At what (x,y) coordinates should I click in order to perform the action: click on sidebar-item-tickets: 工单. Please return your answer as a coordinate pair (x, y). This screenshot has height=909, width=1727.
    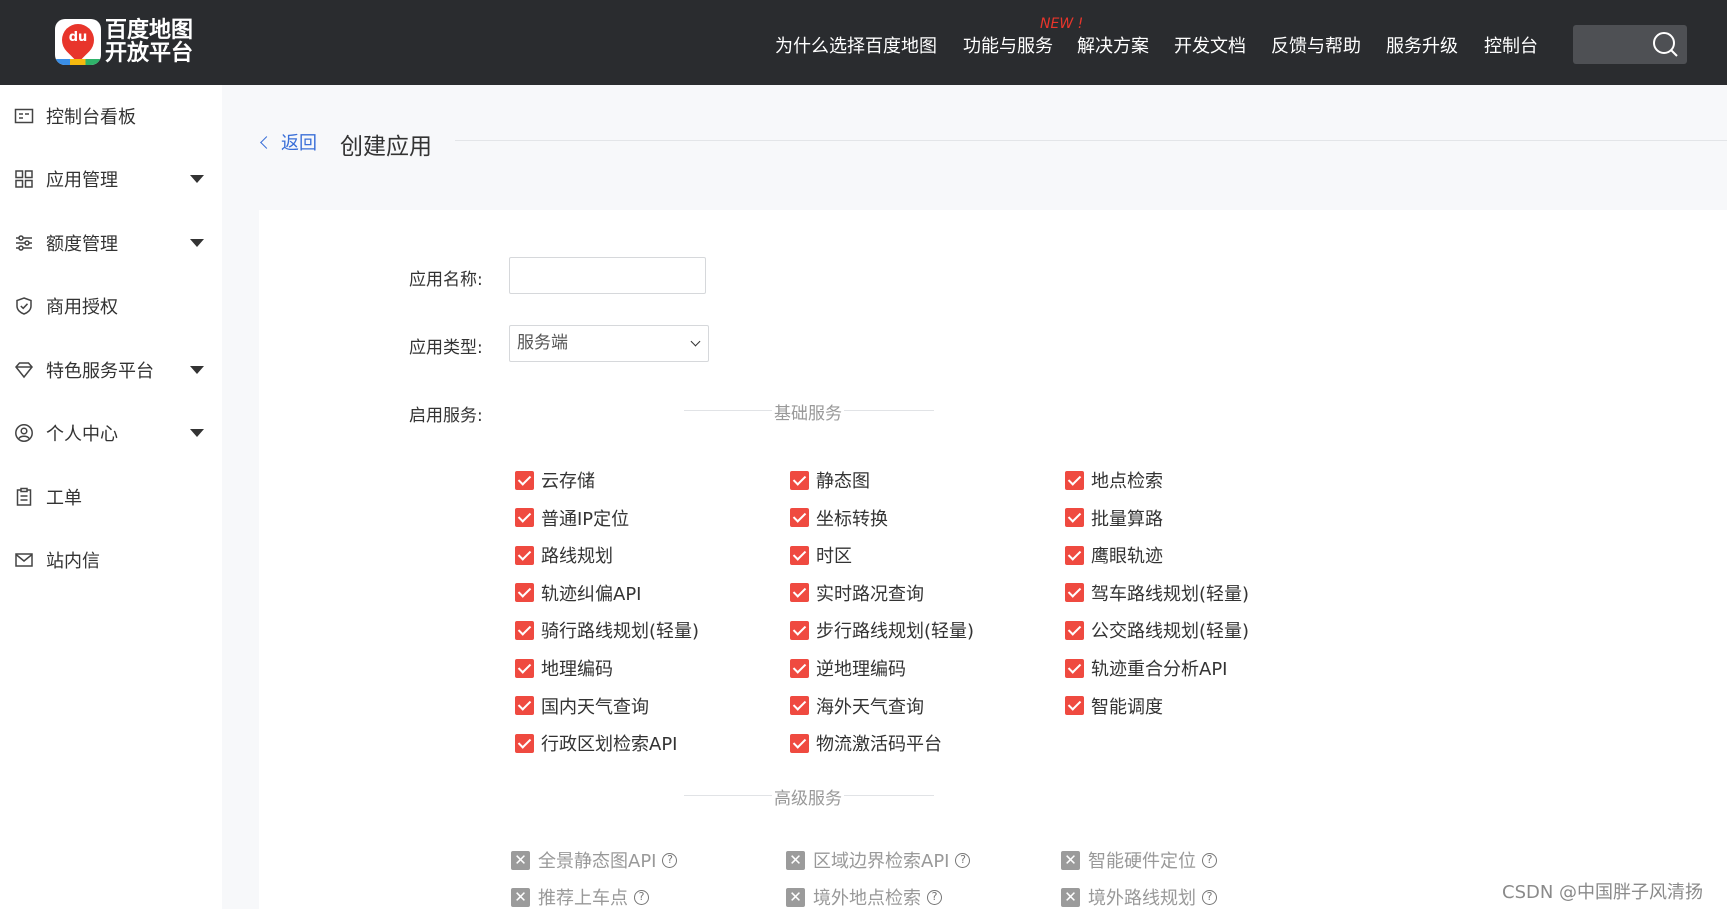
    Looking at the image, I should click on (109, 497).